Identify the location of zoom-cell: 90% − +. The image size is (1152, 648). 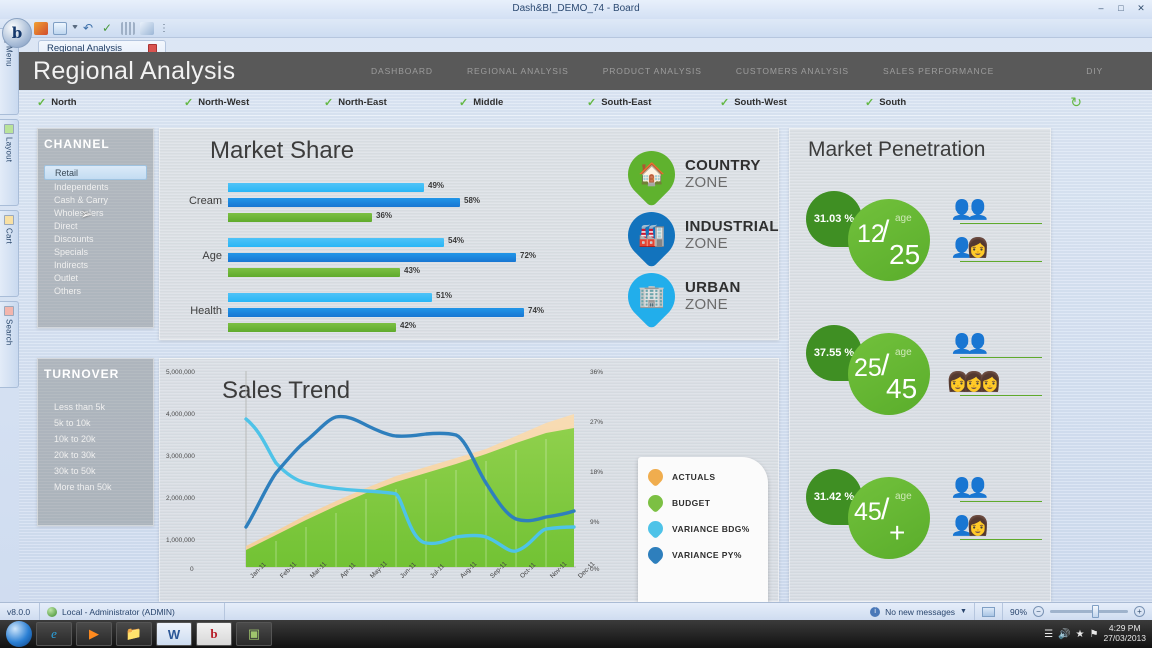
(1077, 612).